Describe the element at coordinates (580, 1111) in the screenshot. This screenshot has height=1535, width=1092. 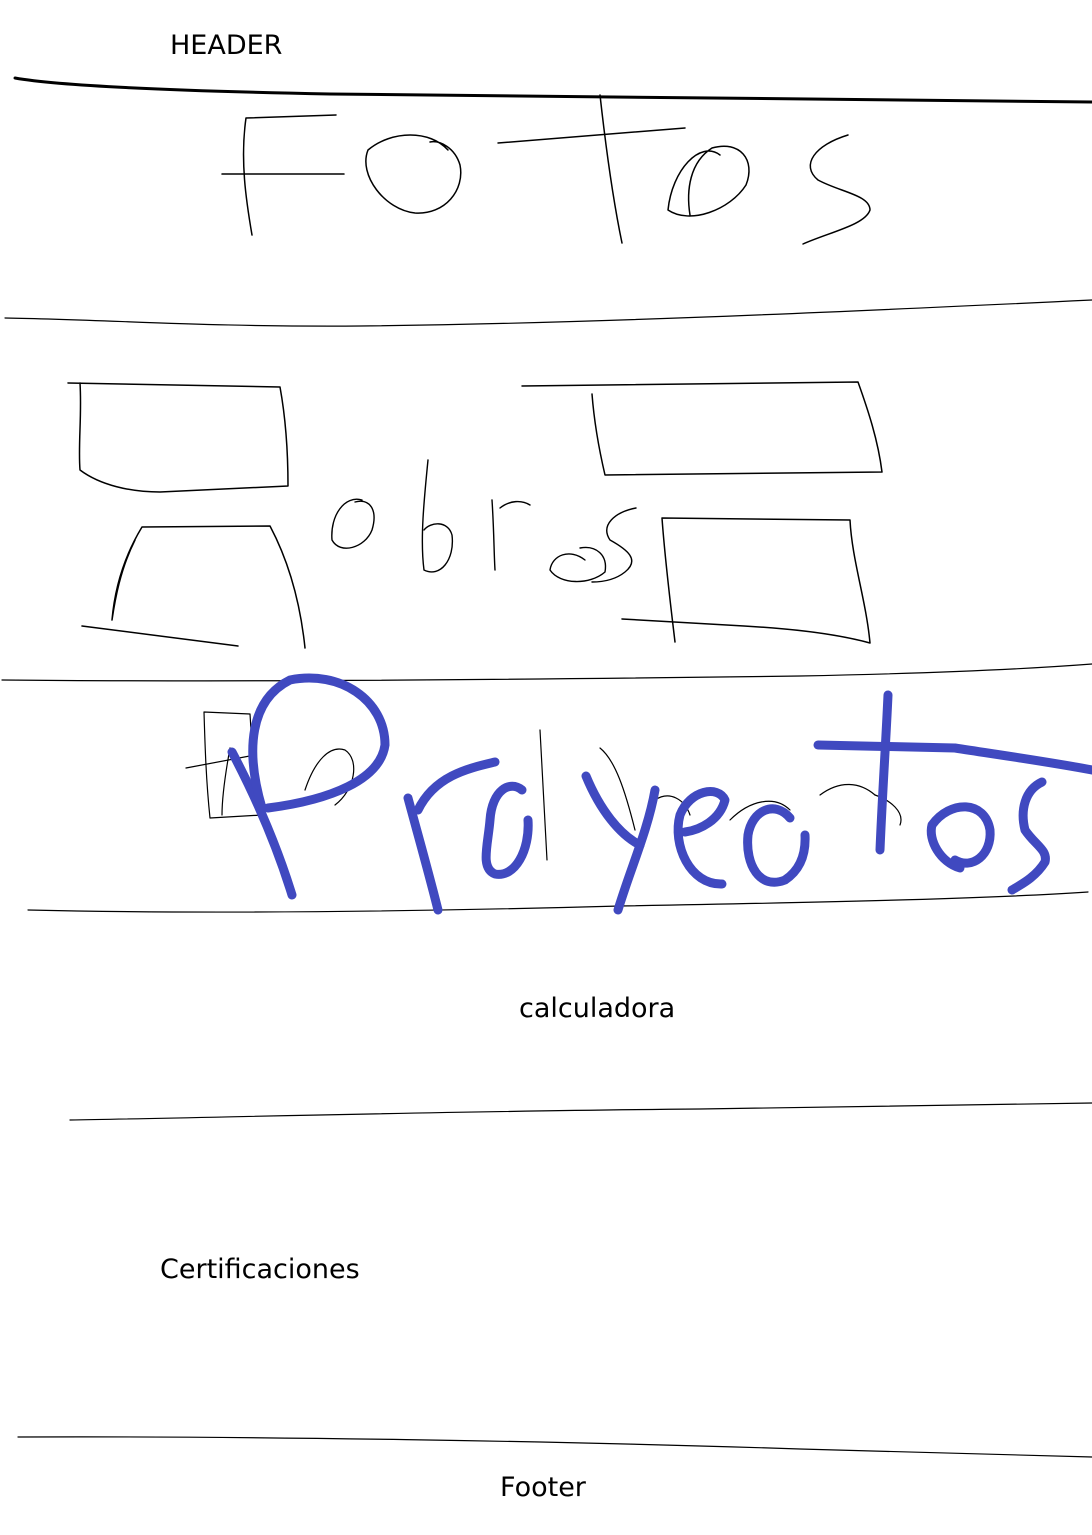
I see `calculadora-divider` at that location.